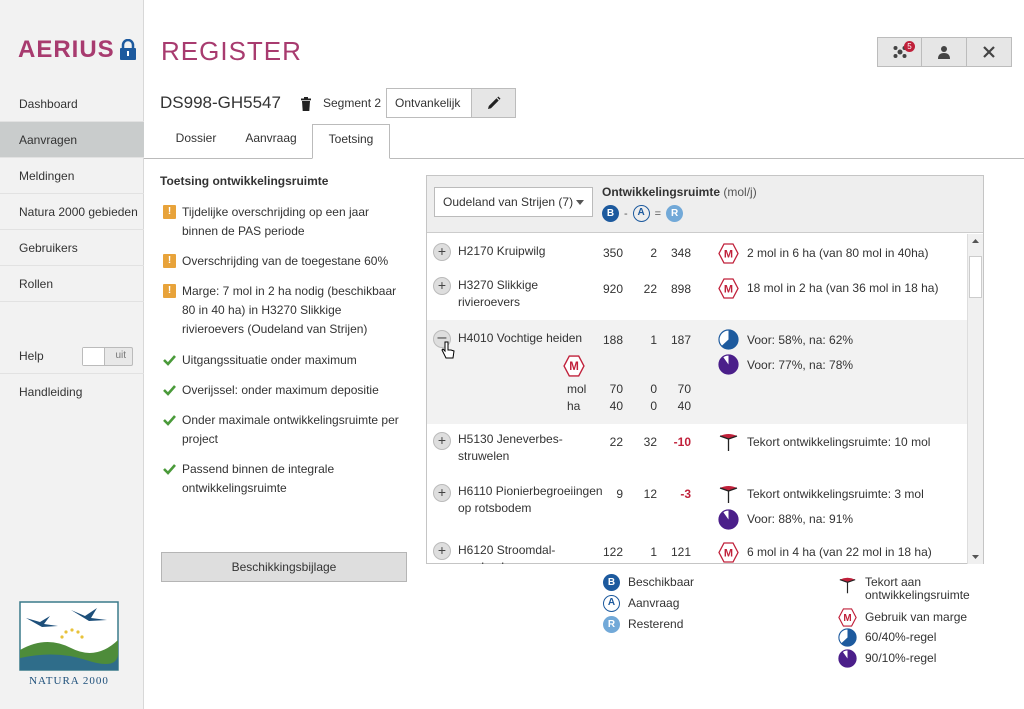 The image size is (1024, 709). I want to click on panel-title-unit: (mol/j), so click(740, 192).